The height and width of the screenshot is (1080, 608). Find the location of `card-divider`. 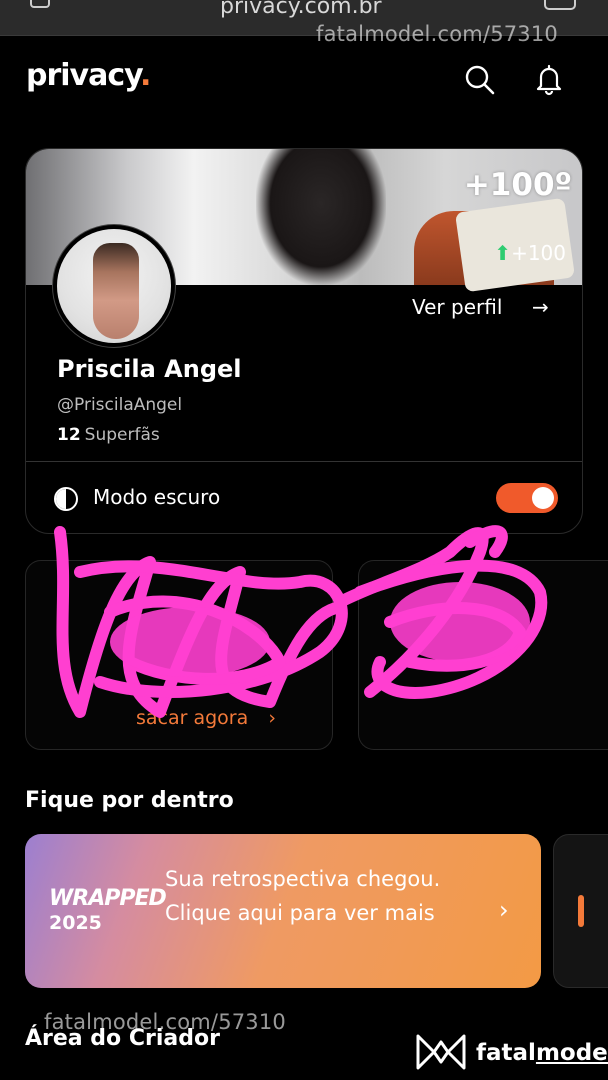

card-divider is located at coordinates (304, 461).